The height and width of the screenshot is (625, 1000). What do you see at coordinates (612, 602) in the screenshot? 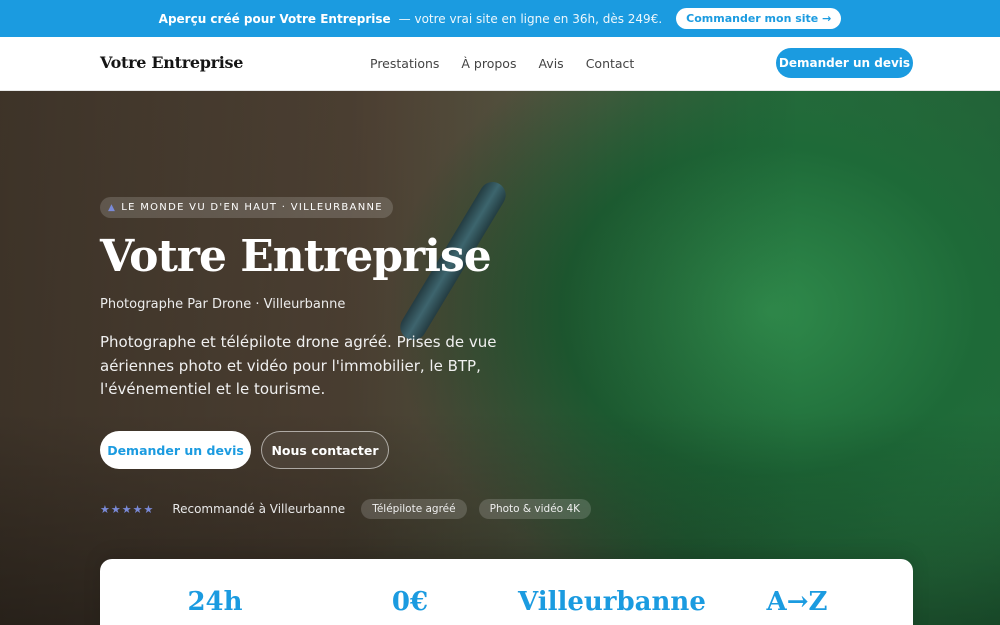
I see `stat-city: Villeurbanne` at bounding box center [612, 602].